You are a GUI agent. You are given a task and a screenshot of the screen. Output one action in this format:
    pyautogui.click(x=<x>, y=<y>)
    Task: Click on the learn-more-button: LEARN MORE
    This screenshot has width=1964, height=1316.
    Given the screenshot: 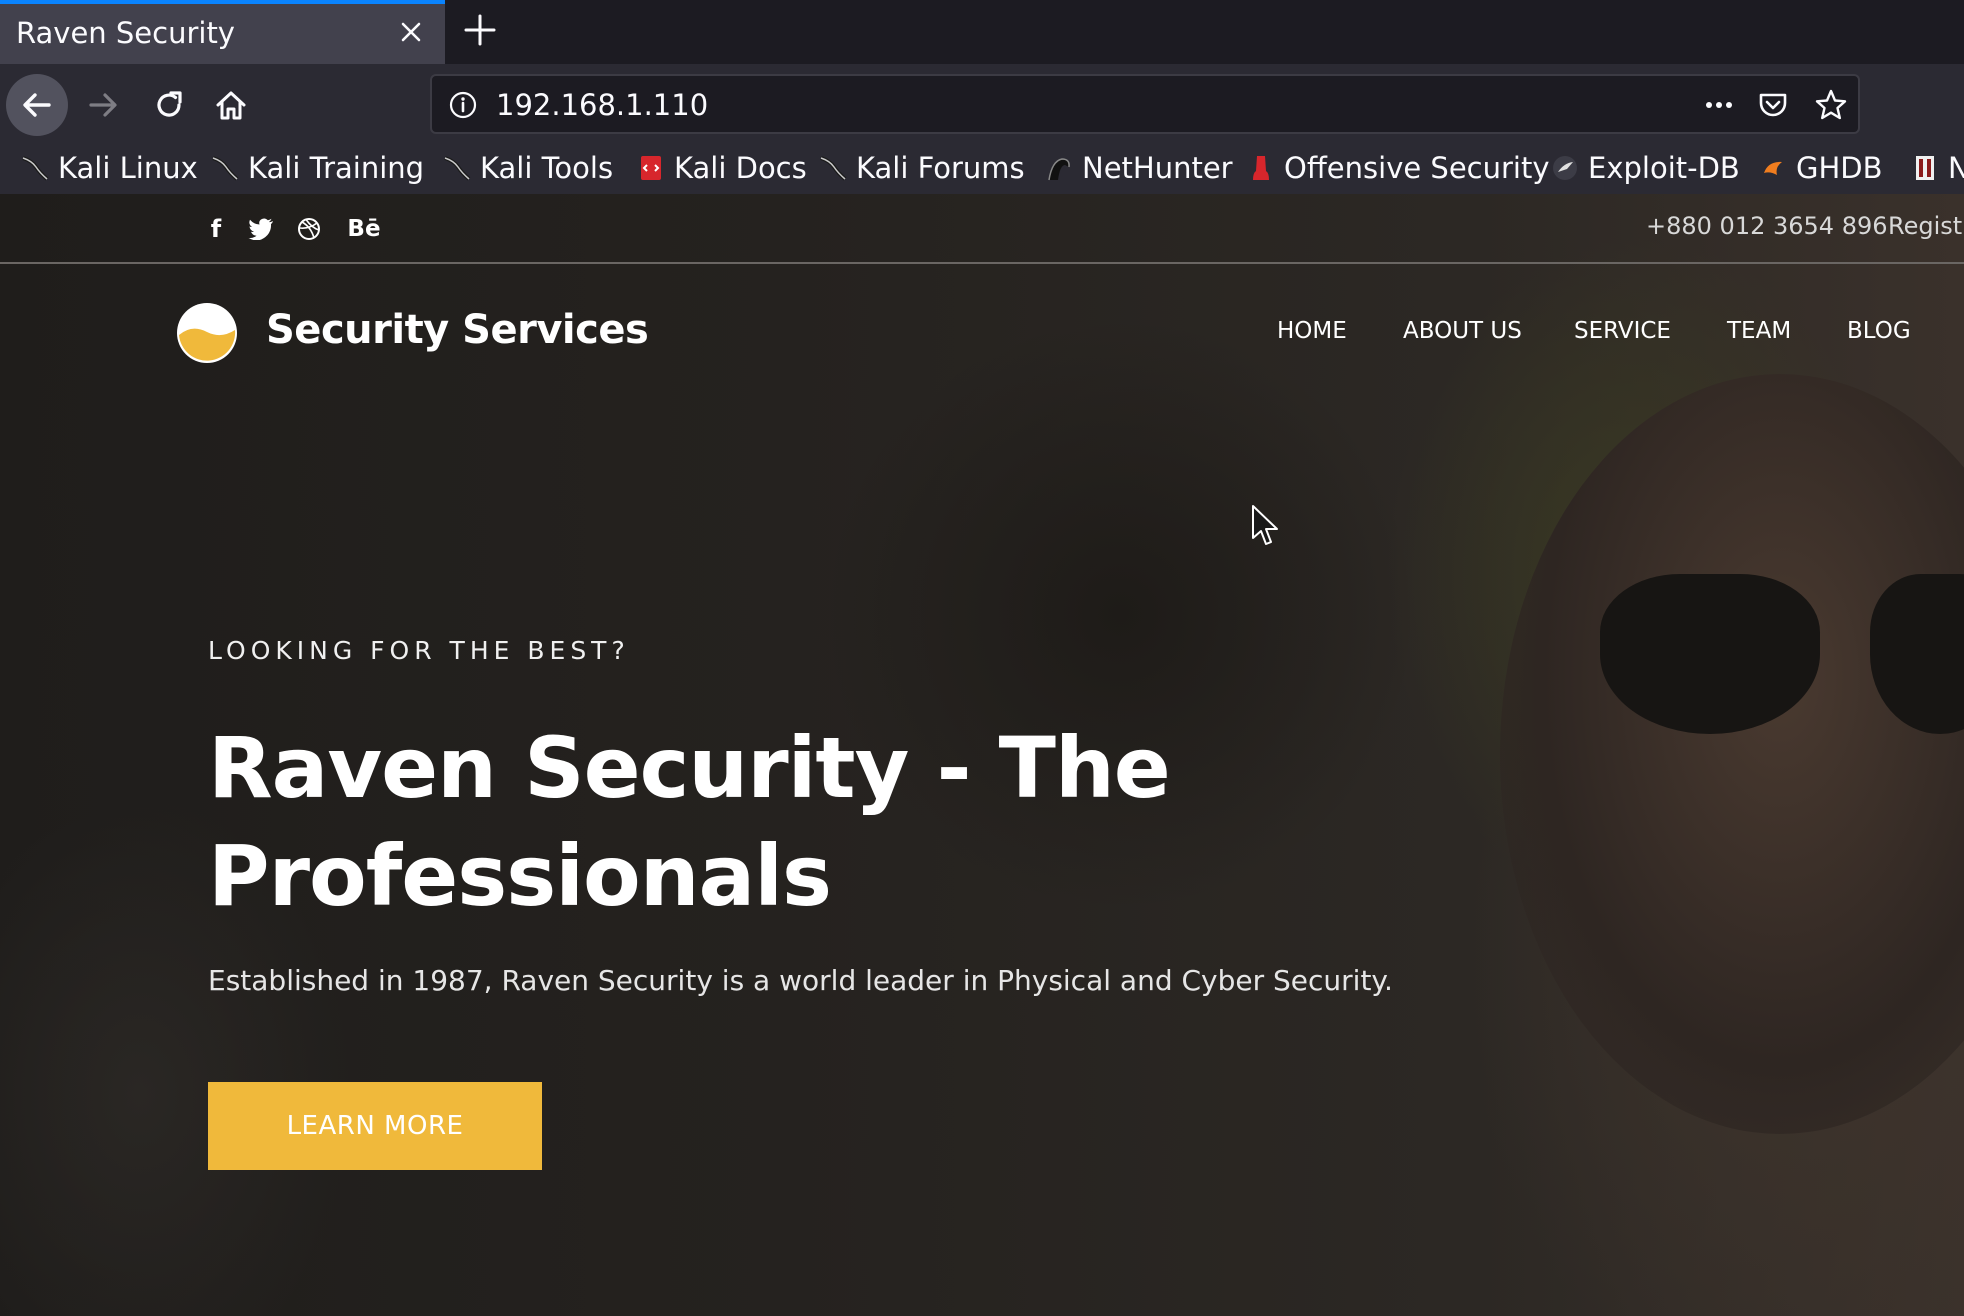 What is the action you would take?
    pyautogui.click(x=375, y=1126)
    